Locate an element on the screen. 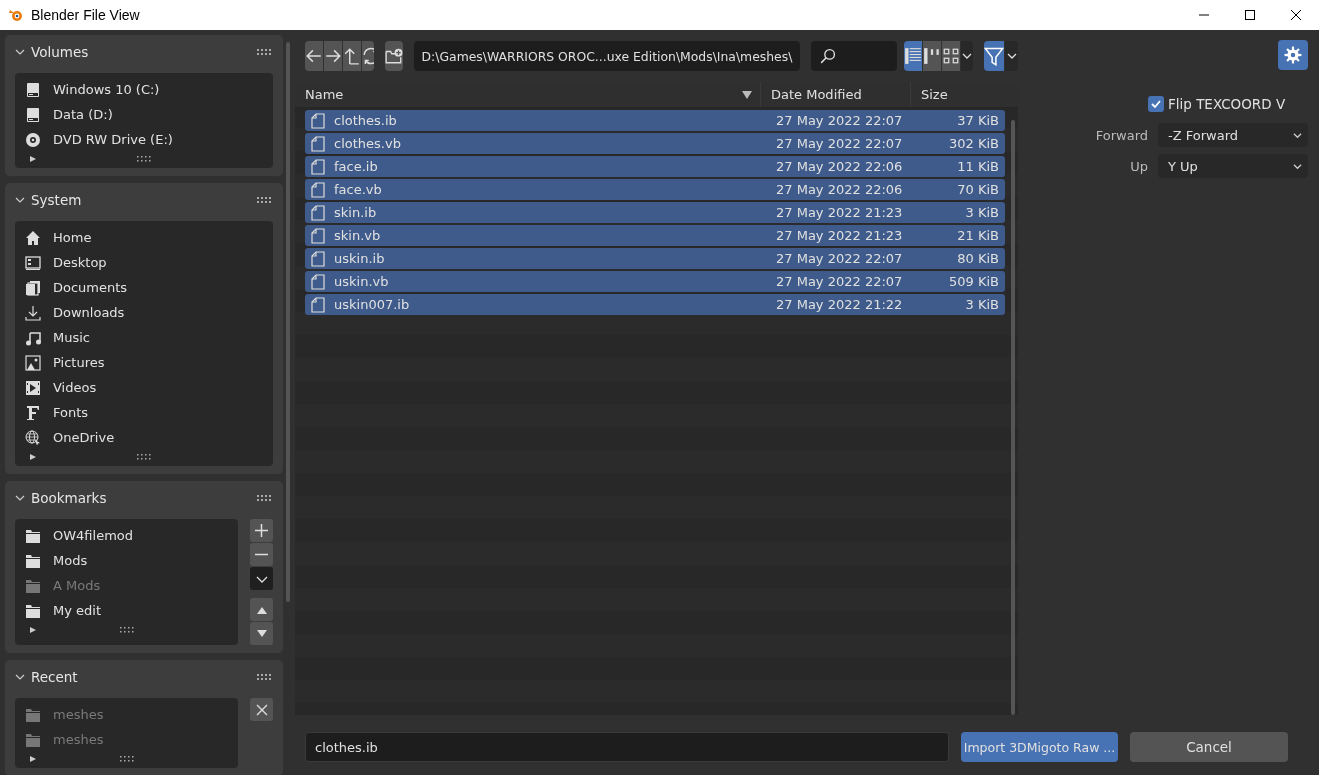 The height and width of the screenshot is (775, 1319). panel-title: System is located at coordinates (56, 199).